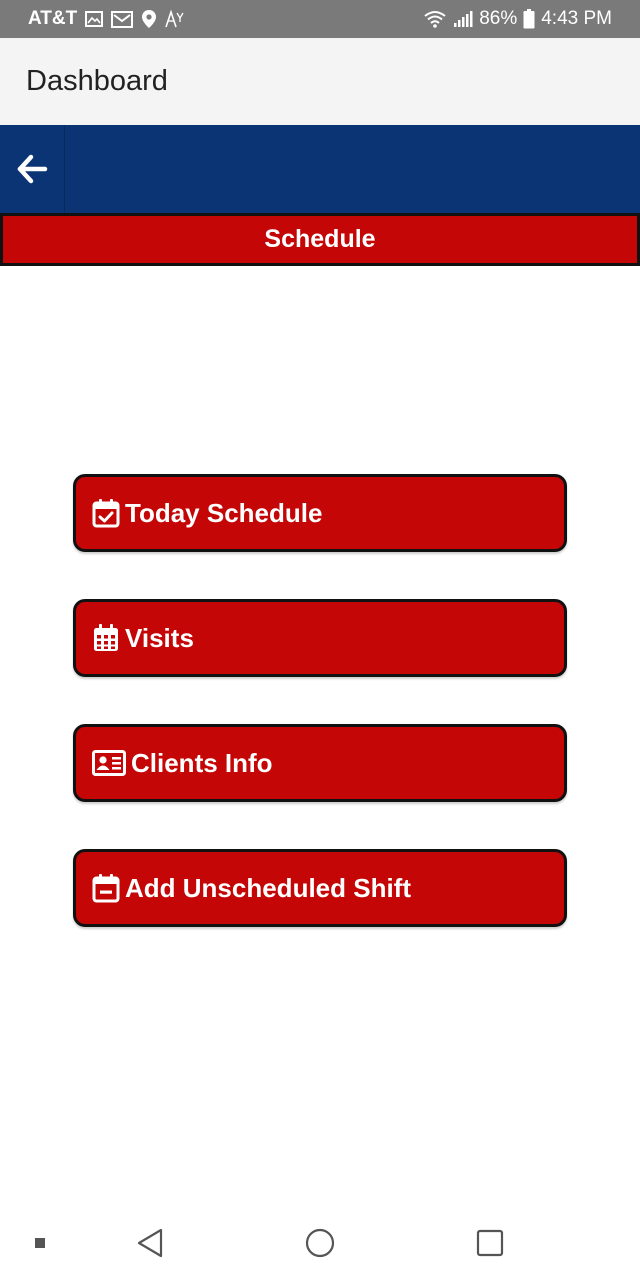  I want to click on circle-home-icon, so click(320, 1243).